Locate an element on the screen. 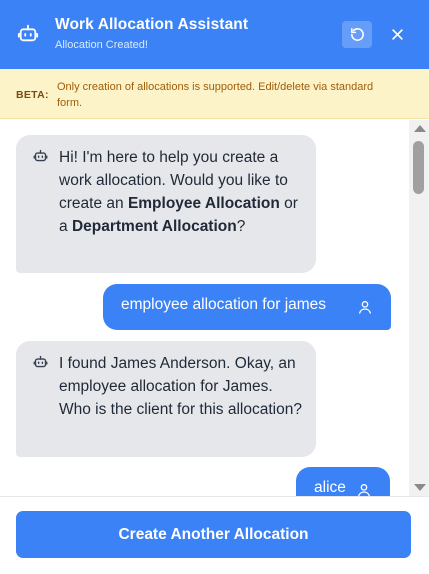 Image resolution: width=429 pixels, height=574 pixels. refresh-button is located at coordinates (357, 34).